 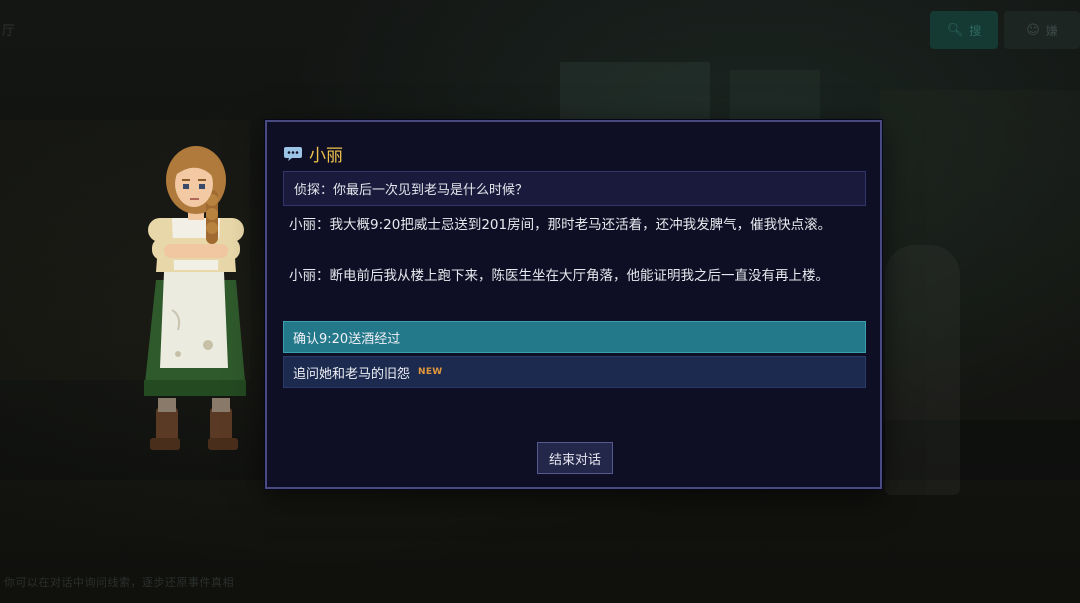 I want to click on option-label: 追问她和老马的旧怨, so click(x=352, y=374).